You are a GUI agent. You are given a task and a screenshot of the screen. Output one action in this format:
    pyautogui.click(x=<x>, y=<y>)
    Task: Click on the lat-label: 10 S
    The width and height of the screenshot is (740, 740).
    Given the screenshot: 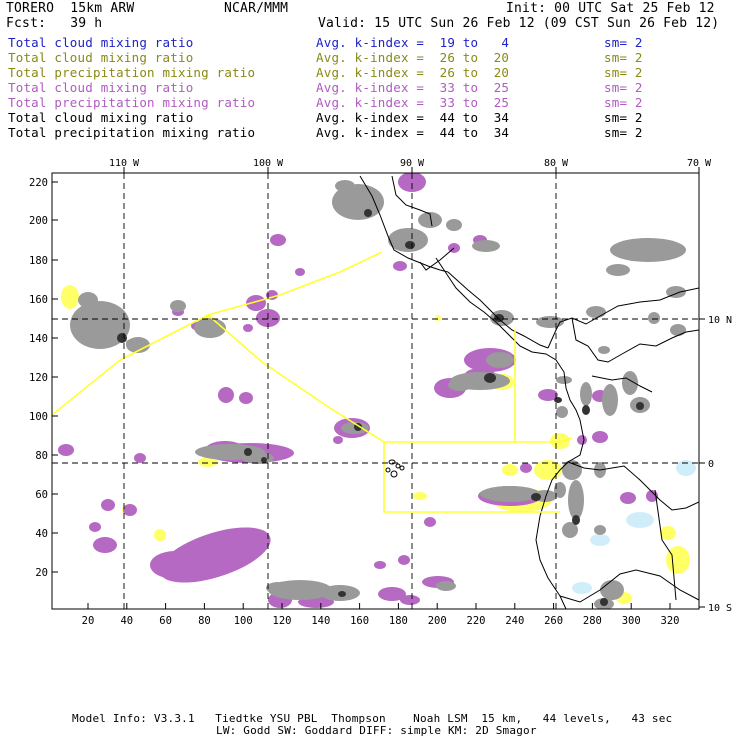 What is the action you would take?
    pyautogui.click(x=720, y=608)
    